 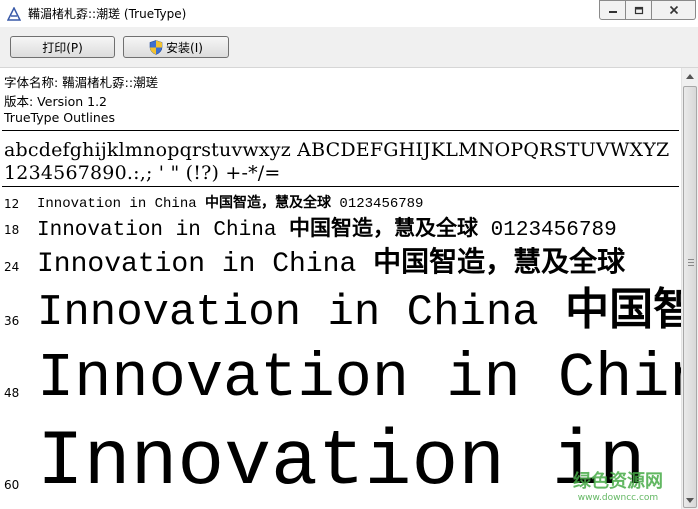 I want to click on install-button: 安装(I), so click(x=176, y=47).